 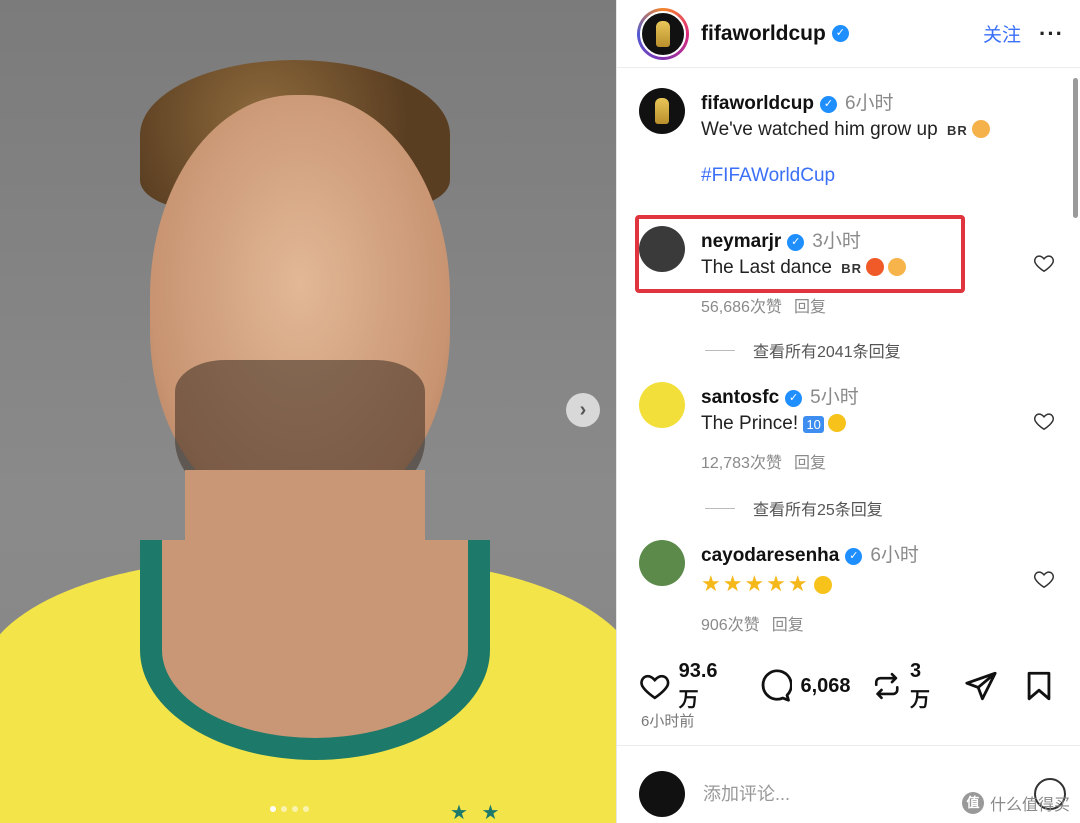 I want to click on caption-username: fifaworldcup, so click(x=757, y=103).